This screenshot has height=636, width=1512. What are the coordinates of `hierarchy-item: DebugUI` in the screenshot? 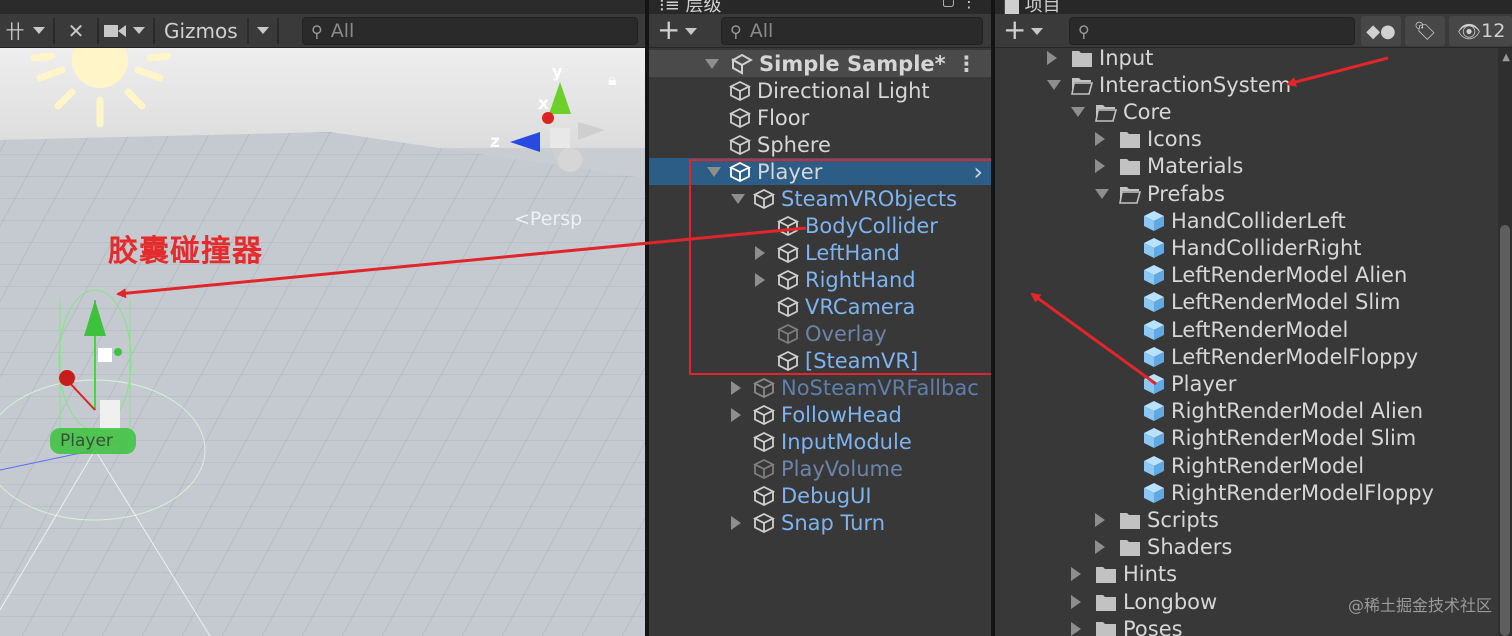 It's located at (820, 495).